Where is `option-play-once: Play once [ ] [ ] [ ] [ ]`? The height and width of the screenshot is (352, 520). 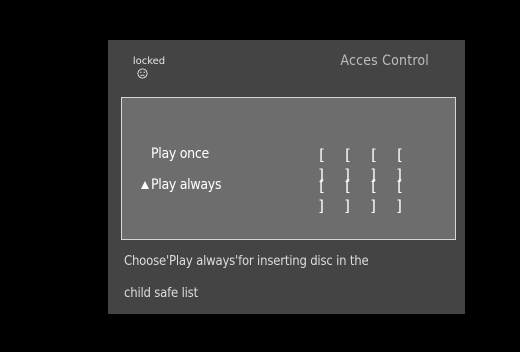 option-play-once: Play once [ ] [ ] [ ] [ ] is located at coordinates (288, 164).